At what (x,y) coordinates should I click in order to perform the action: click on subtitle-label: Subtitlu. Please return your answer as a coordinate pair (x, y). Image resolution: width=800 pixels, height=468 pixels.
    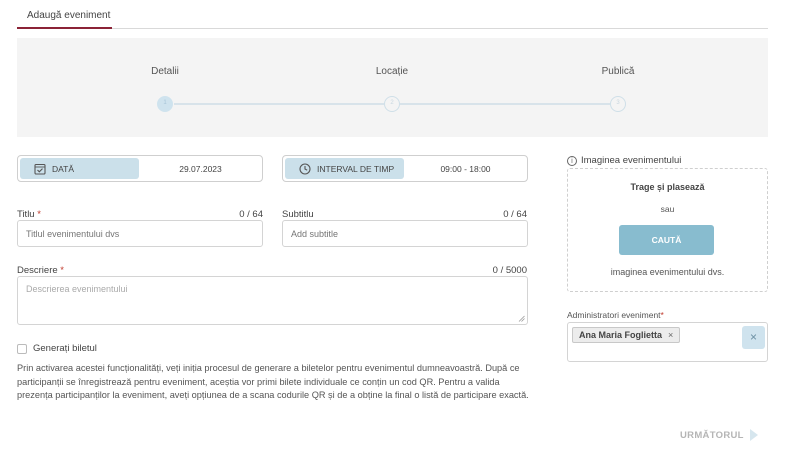
    Looking at the image, I should click on (298, 214).